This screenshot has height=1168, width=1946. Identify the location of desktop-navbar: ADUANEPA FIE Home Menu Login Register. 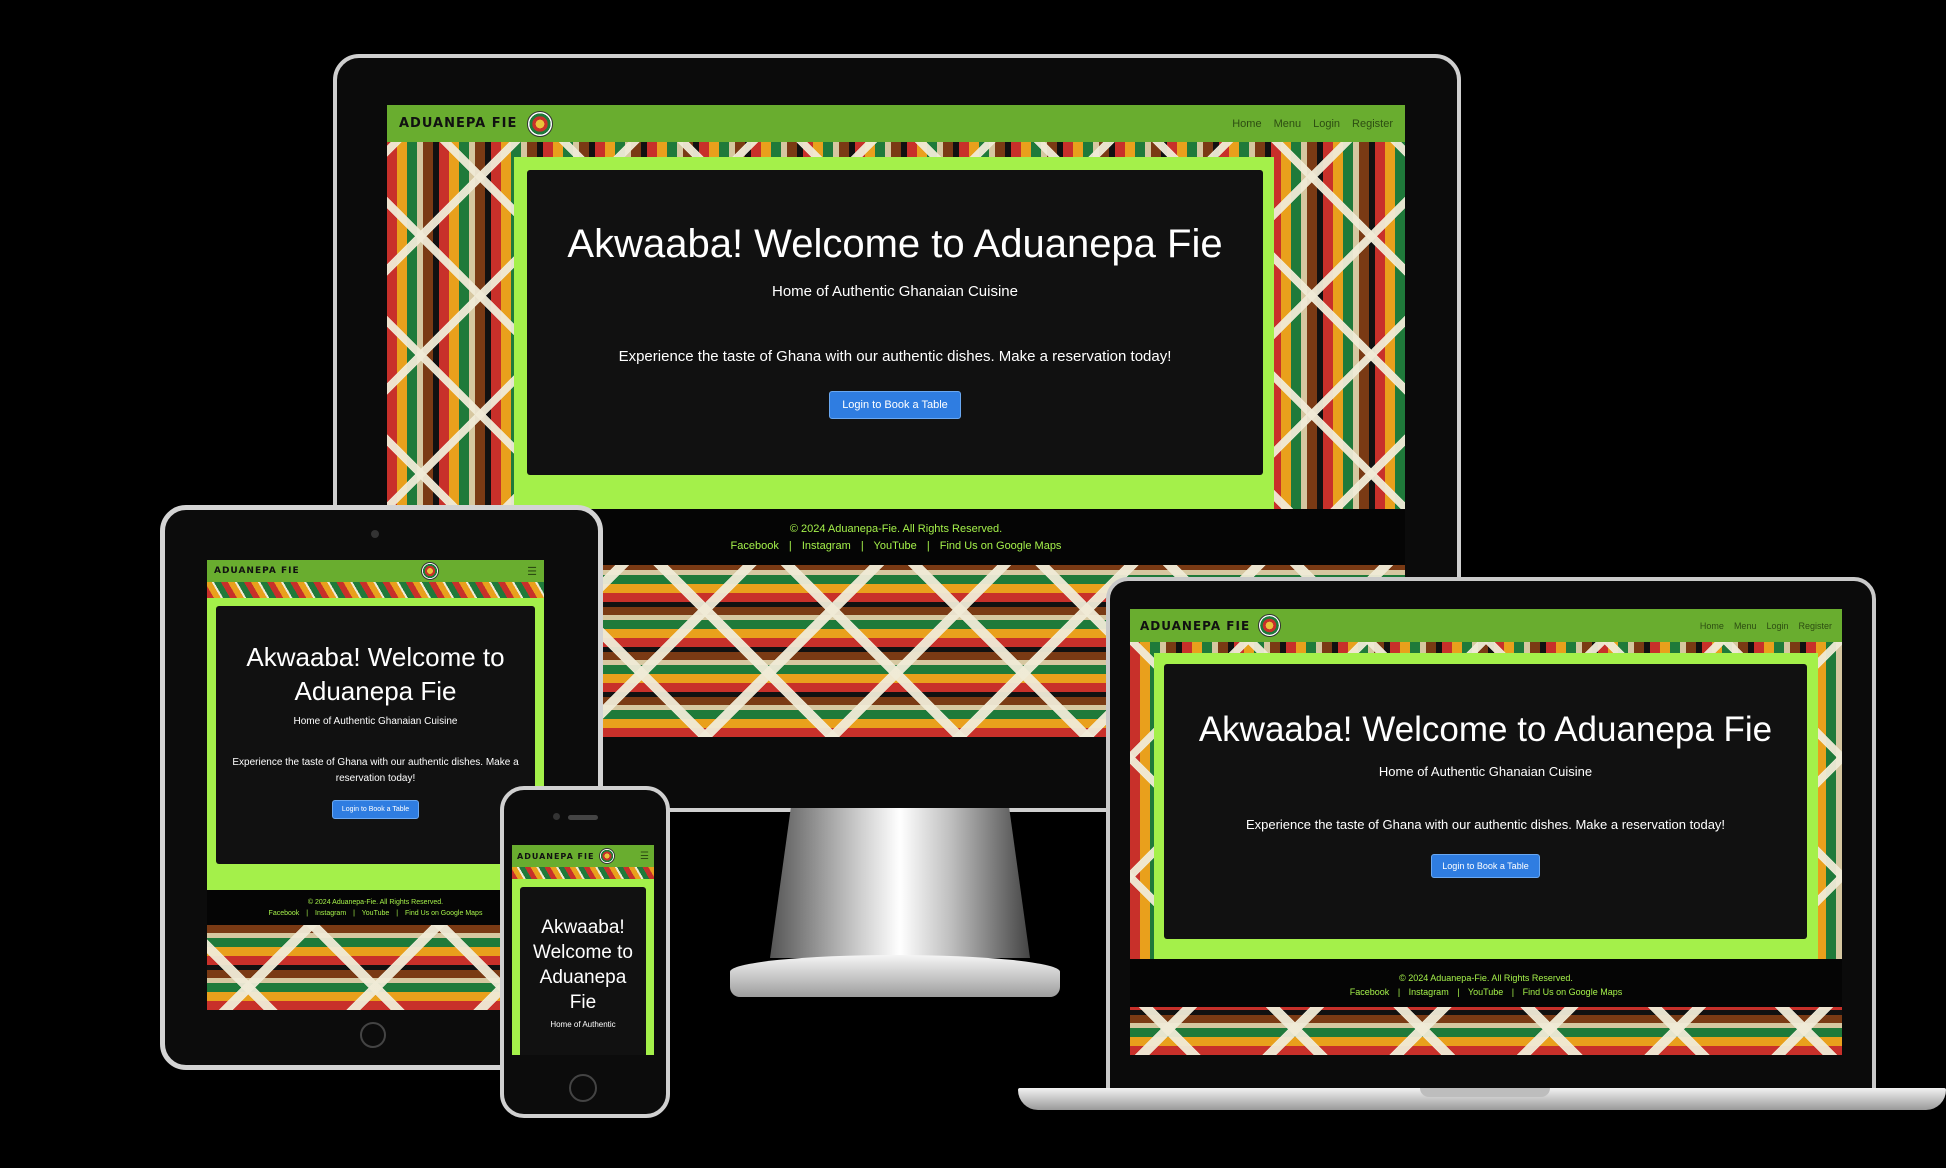
(896, 123).